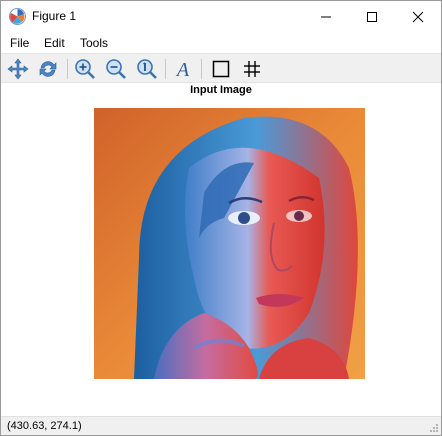 The width and height of the screenshot is (442, 436). I want to click on resize-grip-icon, so click(434, 428).